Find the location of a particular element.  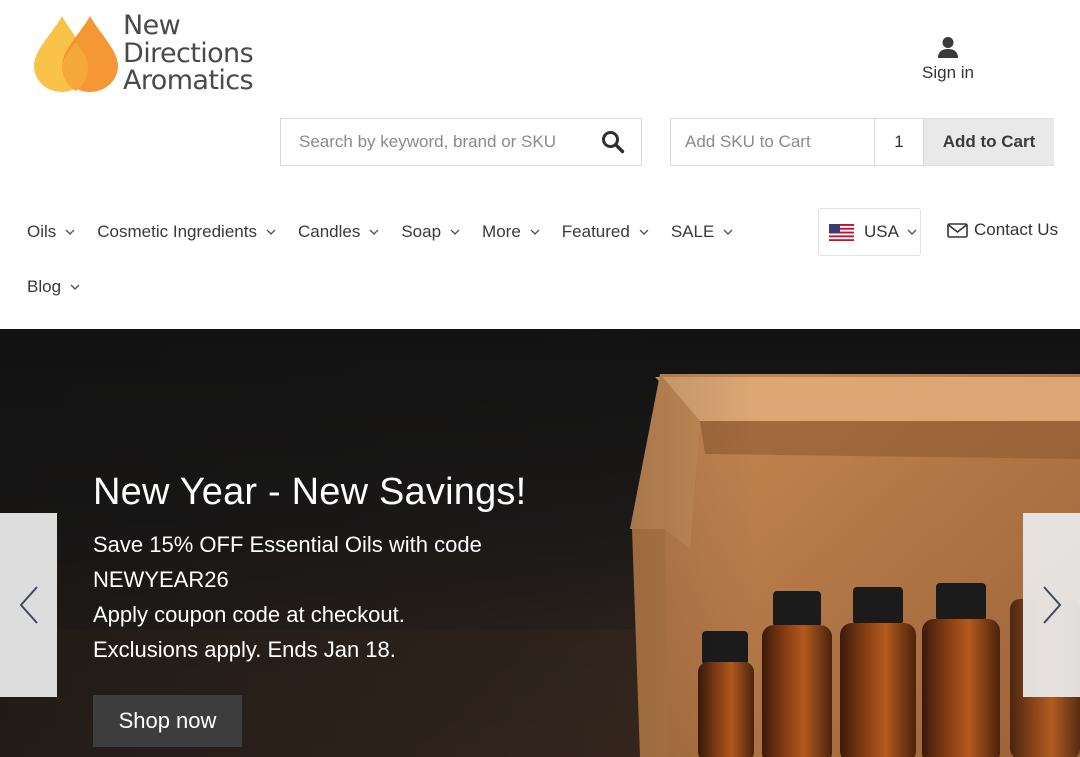

sku-field-wrapper is located at coordinates (772, 142).